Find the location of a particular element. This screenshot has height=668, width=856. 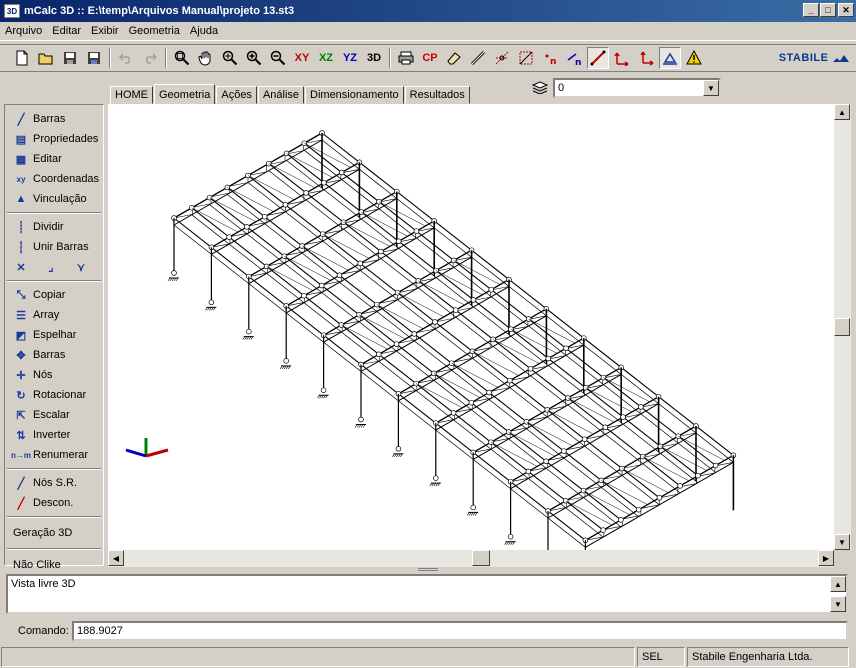

scroll-left-icon: ◀ is located at coordinates (116, 558).